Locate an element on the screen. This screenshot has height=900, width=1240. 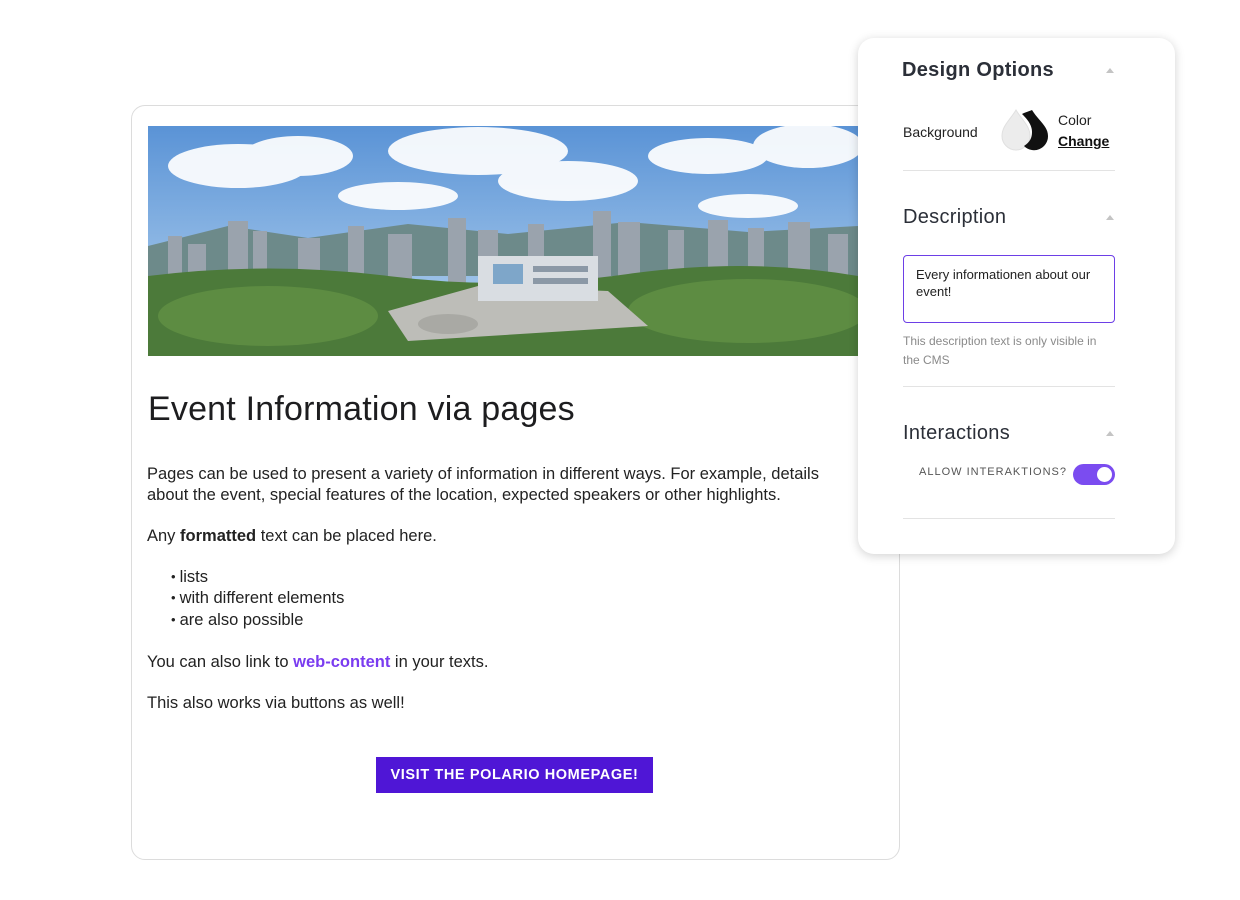
formatted-suffix: text can be placed here. is located at coordinates (346, 535).